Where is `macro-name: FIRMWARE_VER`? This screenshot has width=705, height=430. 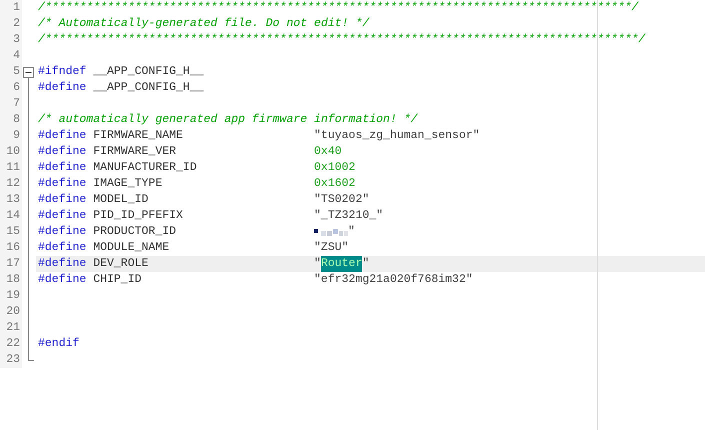
macro-name: FIRMWARE_VER is located at coordinates (134, 151).